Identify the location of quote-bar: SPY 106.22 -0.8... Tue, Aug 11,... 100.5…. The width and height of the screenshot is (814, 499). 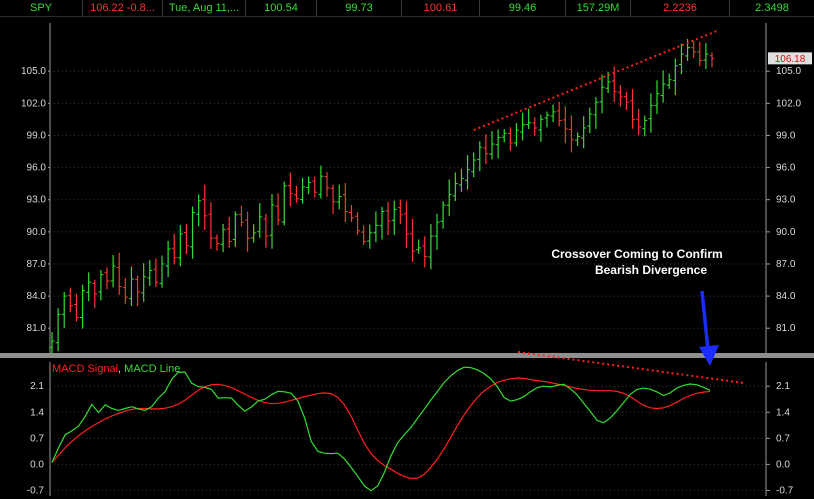
(407, 8).